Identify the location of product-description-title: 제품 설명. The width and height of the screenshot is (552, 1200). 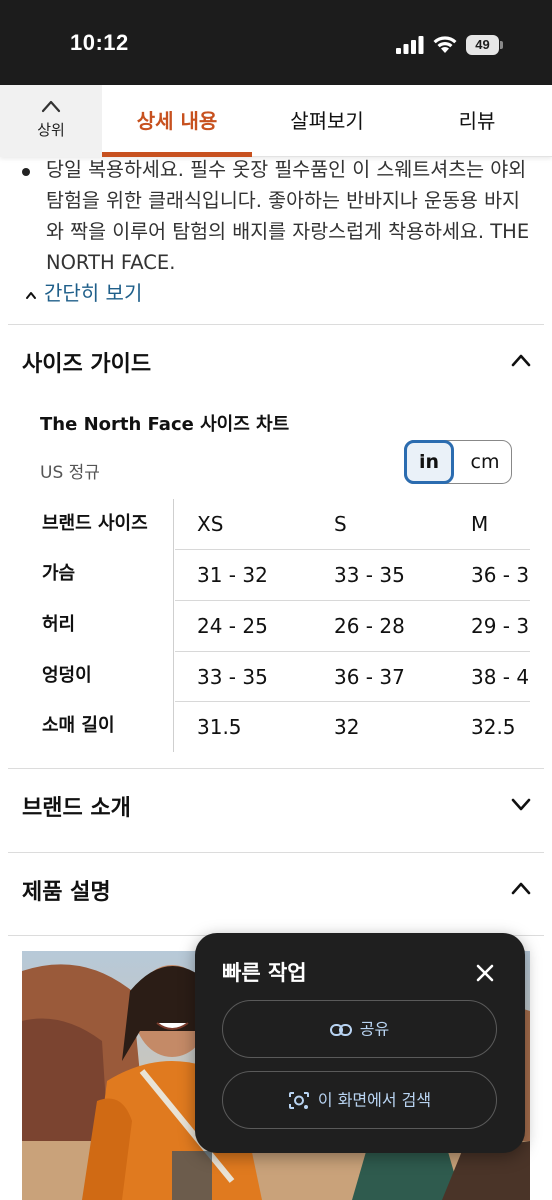
(66, 892).